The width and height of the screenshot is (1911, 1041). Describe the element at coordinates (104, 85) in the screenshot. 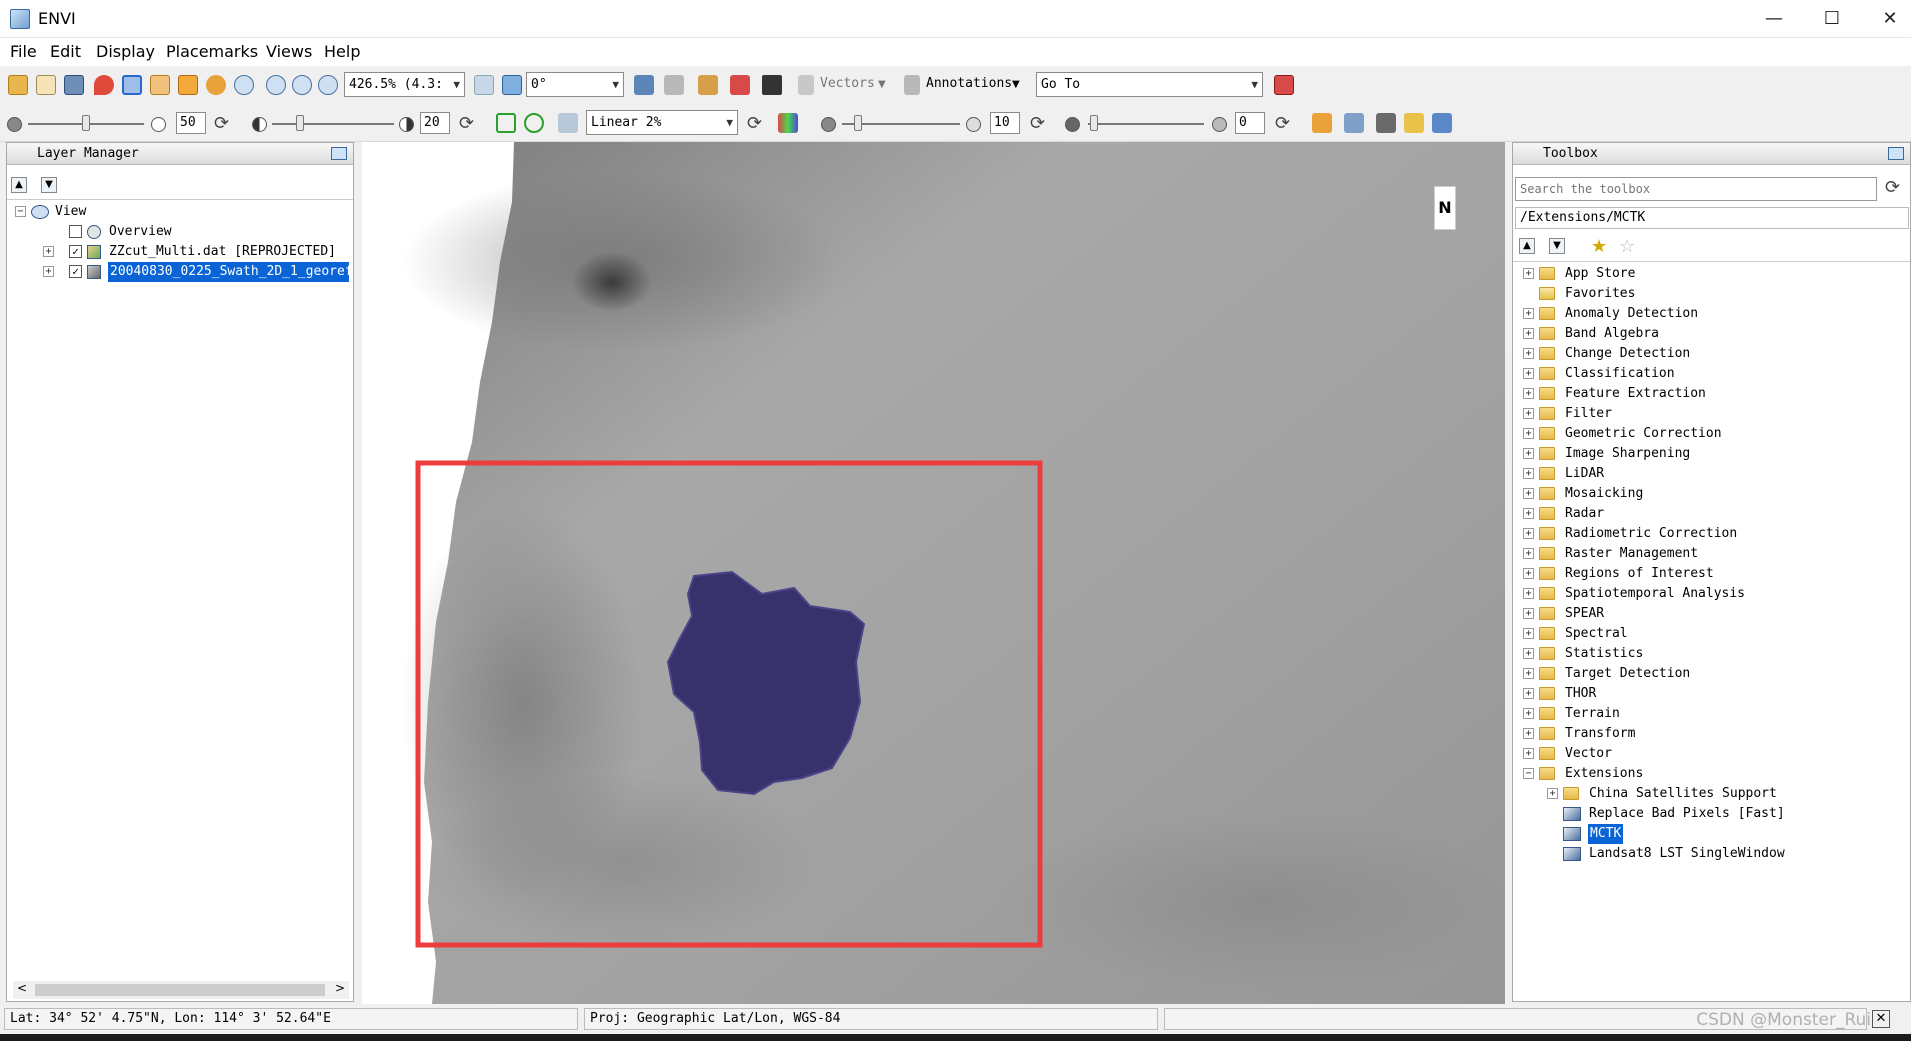

I see `placemark-icon` at that location.